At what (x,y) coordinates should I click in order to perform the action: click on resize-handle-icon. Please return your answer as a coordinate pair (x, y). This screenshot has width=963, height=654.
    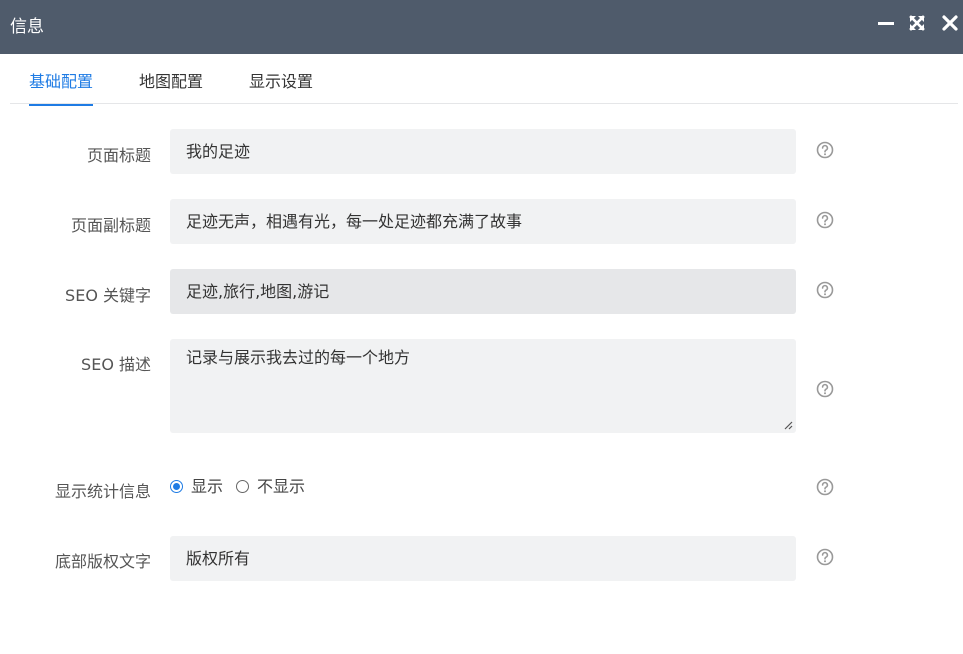
    Looking at the image, I should click on (788, 425).